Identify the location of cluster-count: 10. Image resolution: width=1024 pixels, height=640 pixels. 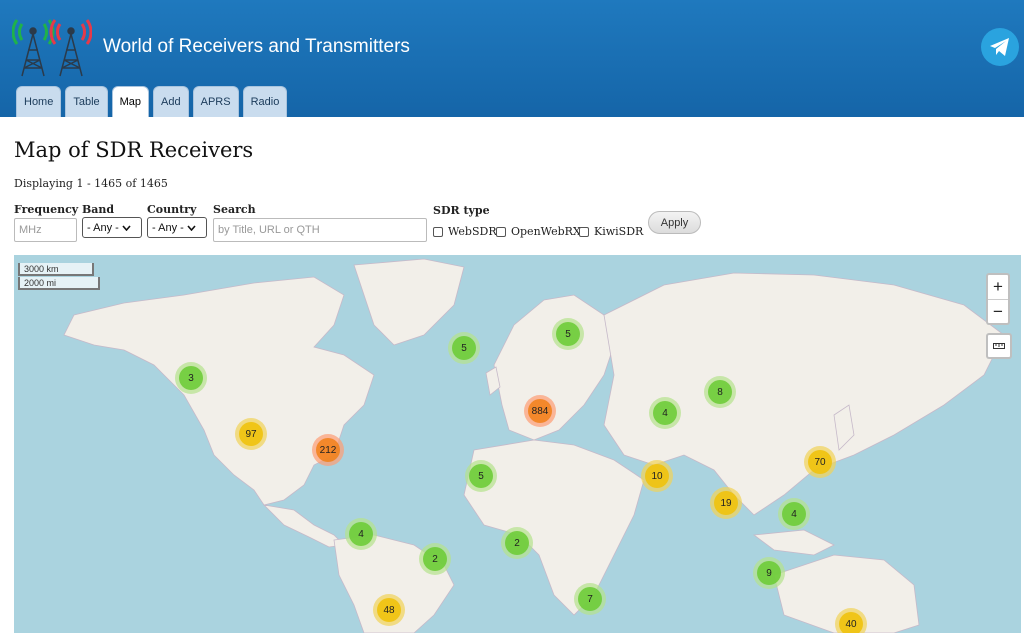
(657, 476).